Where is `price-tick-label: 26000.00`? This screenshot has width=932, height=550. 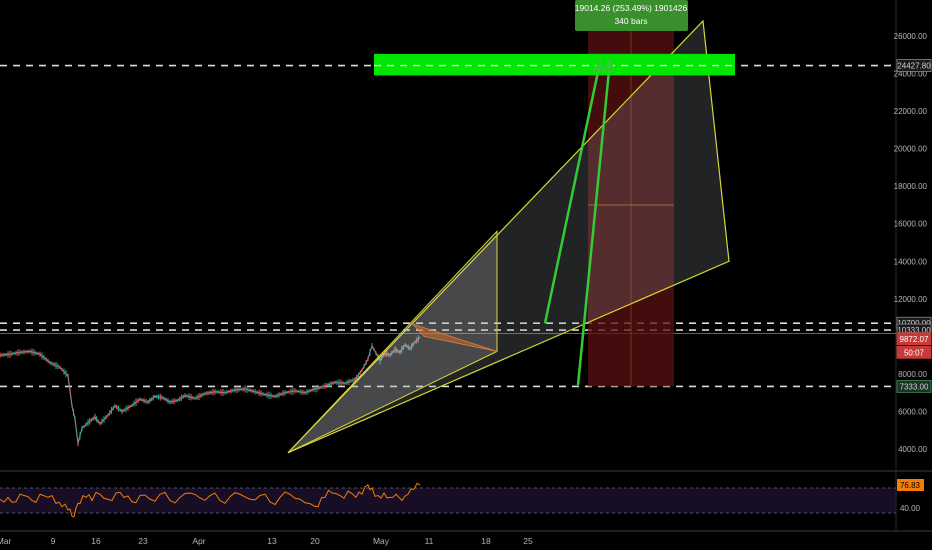 price-tick-label: 26000.00 is located at coordinates (911, 36).